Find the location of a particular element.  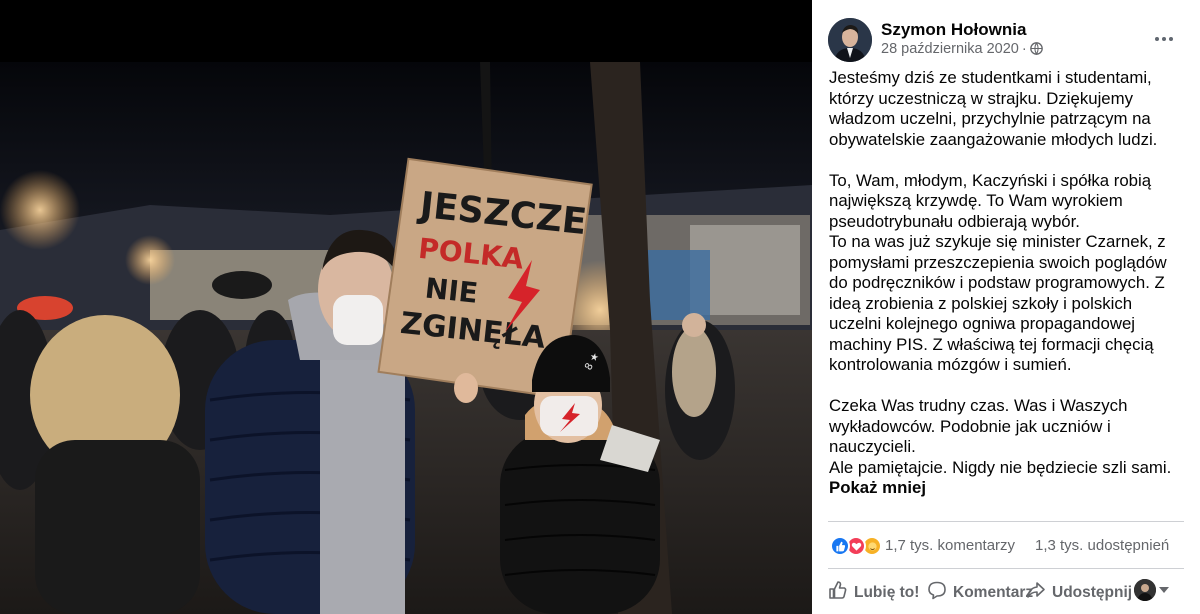

reactions-bar: 1,7 tys. komentarzy 1,3 tys. udostępnień is located at coordinates (1010, 547).